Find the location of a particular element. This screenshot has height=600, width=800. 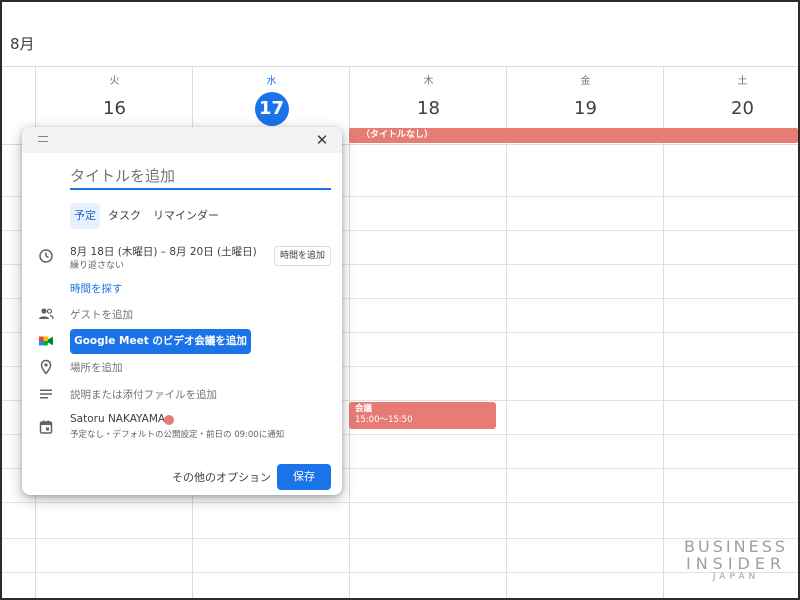

date-range: 8月 18日 (木曜日) – 8月 20日 (土曜日) is located at coordinates (163, 251).